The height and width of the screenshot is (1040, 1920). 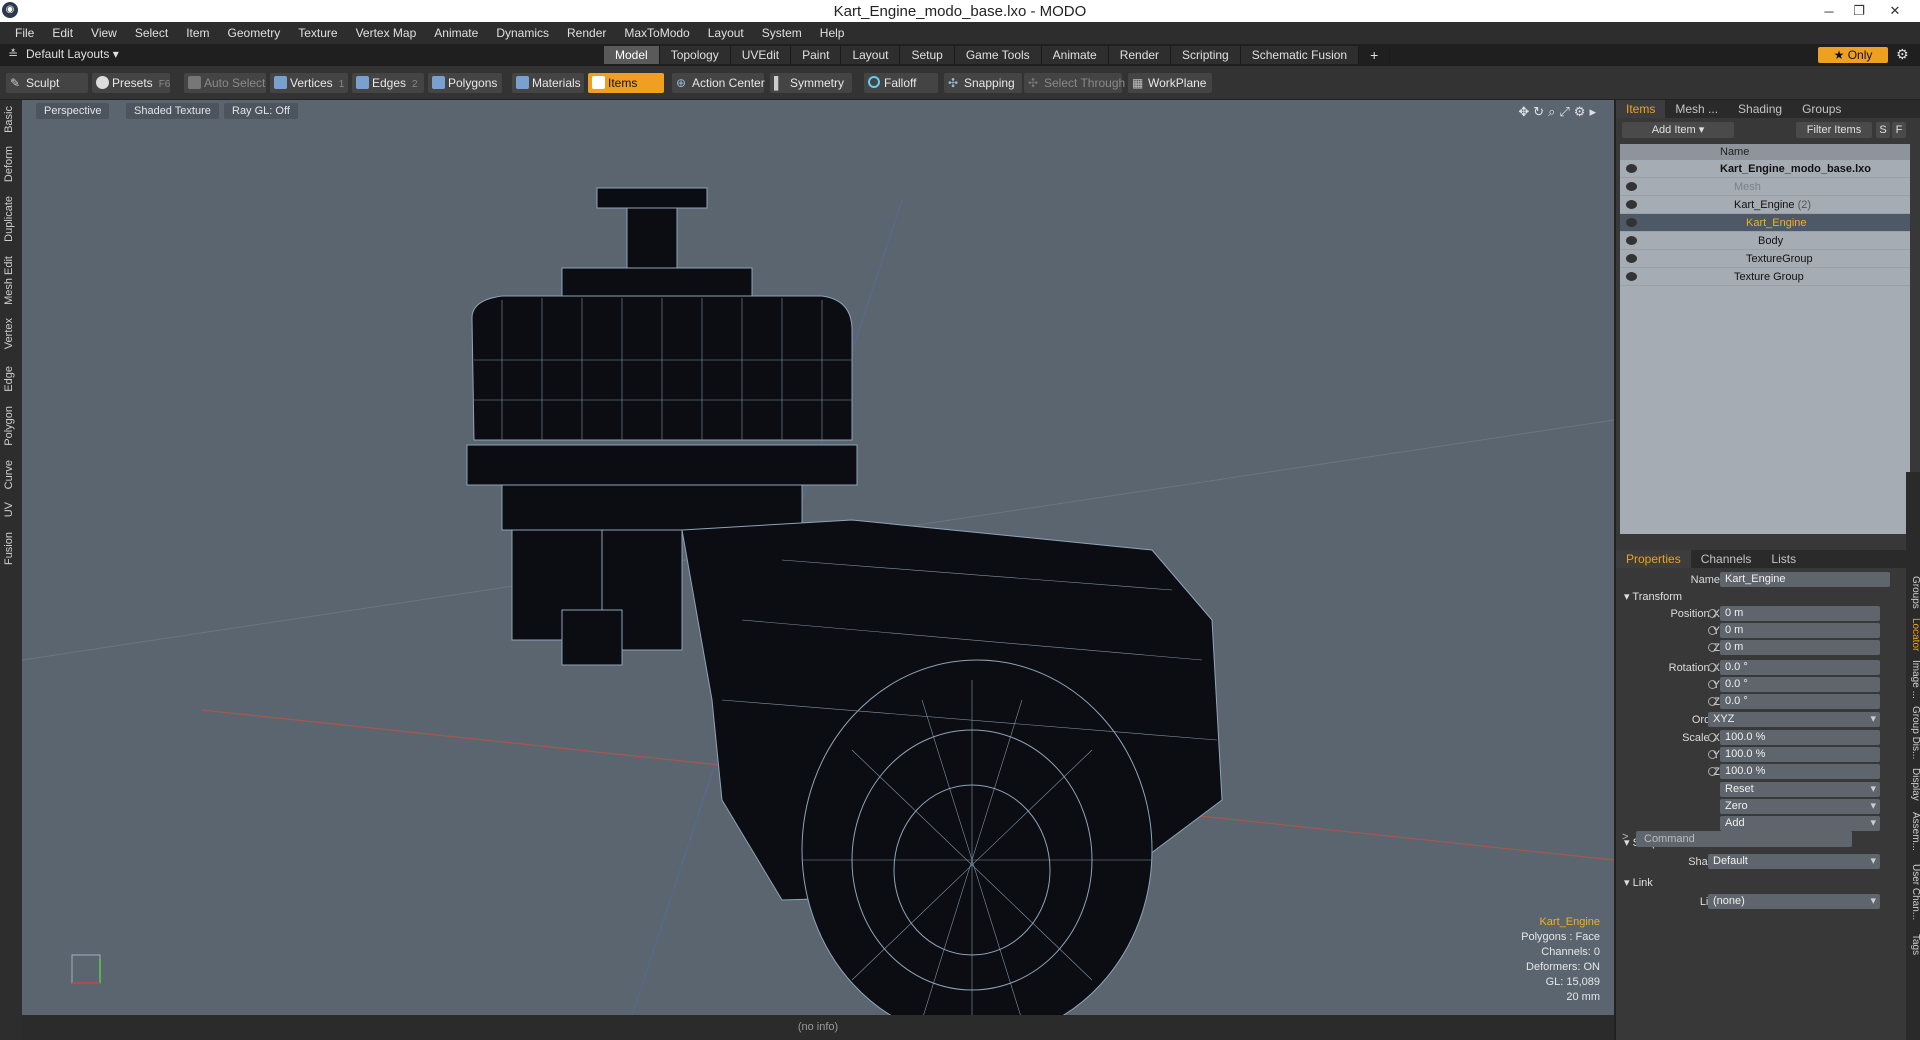 What do you see at coordinates (11, 426) in the screenshot?
I see `ltab-polygon: Polygon` at bounding box center [11, 426].